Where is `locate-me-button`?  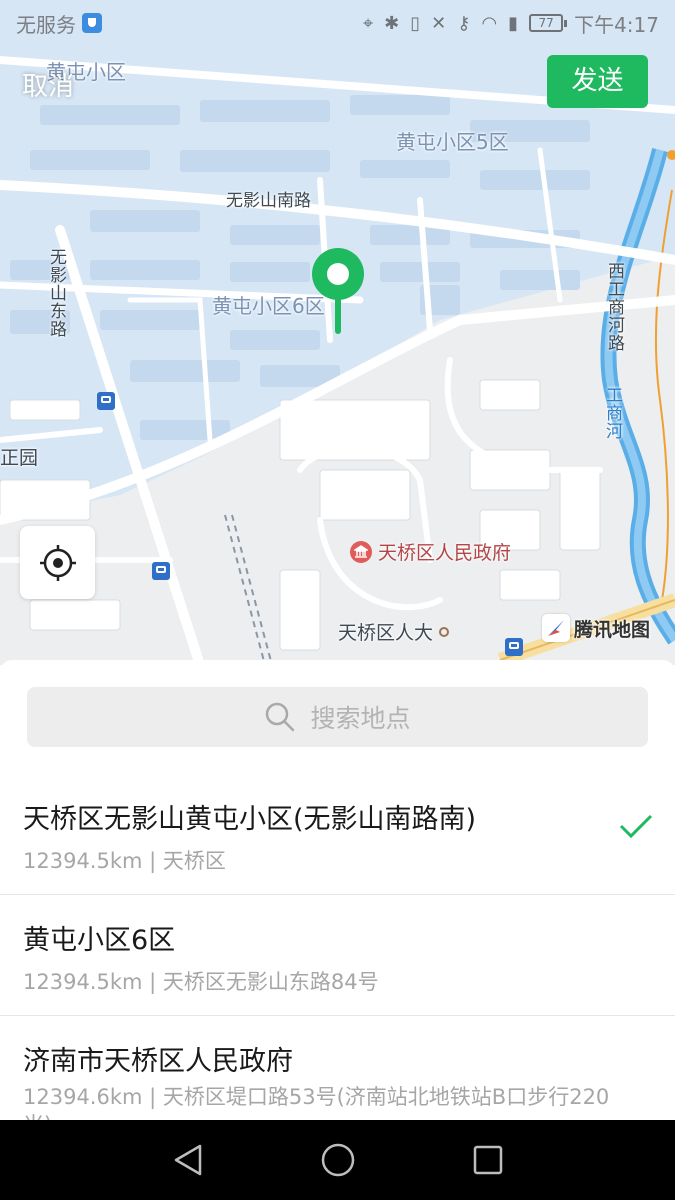
locate-me-button is located at coordinates (57, 562).